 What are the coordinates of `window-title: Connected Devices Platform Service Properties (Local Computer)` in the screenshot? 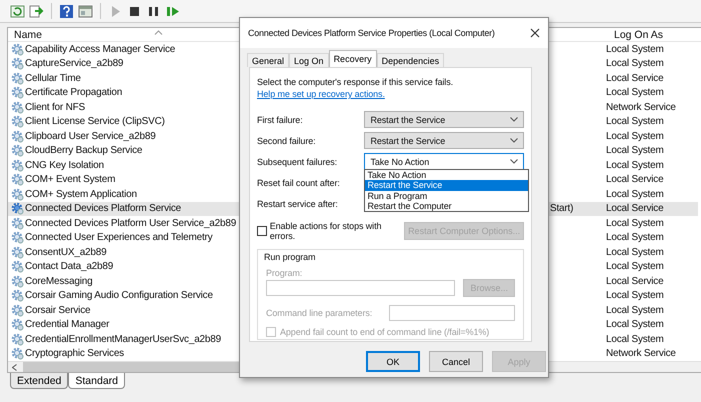 It's located at (371, 33).